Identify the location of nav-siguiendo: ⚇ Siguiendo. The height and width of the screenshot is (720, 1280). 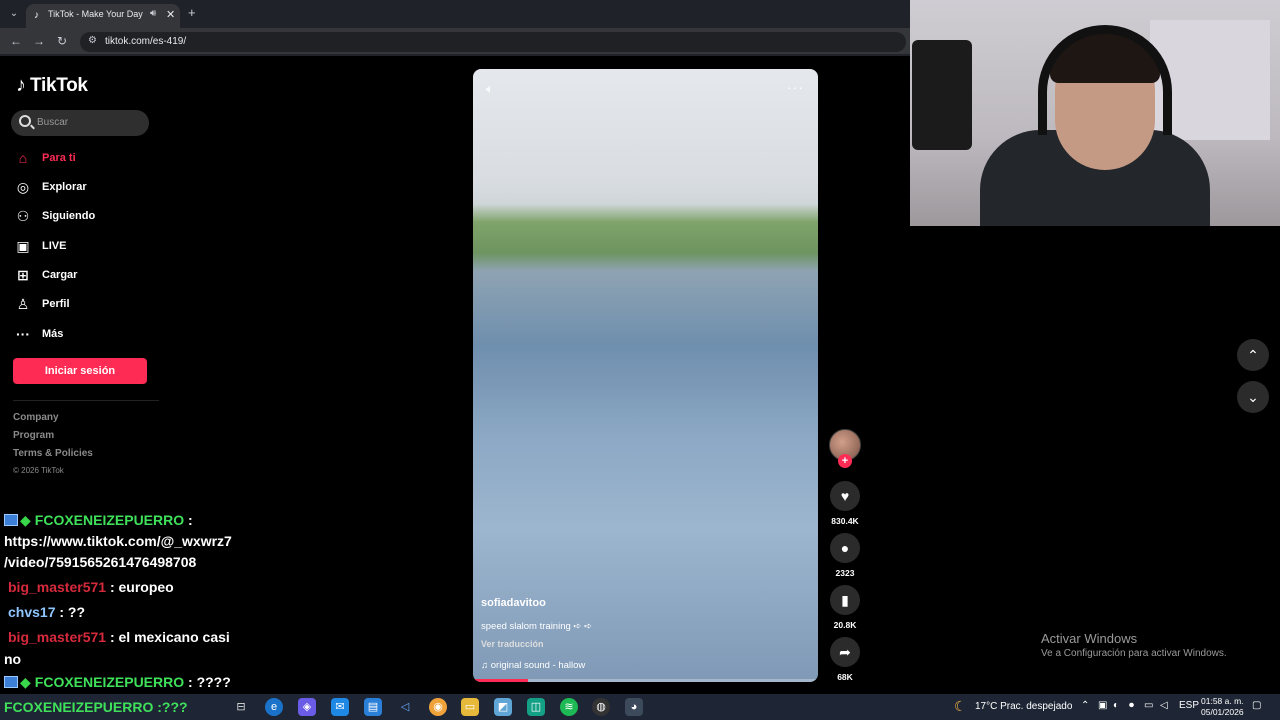
(54, 216).